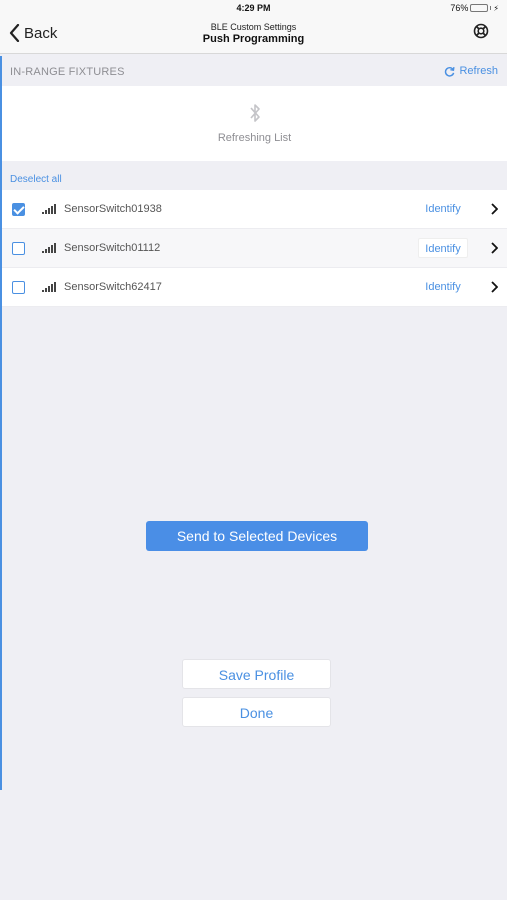 This screenshot has width=507, height=900. I want to click on status-battery: 76% ⚡, so click(474, 8).